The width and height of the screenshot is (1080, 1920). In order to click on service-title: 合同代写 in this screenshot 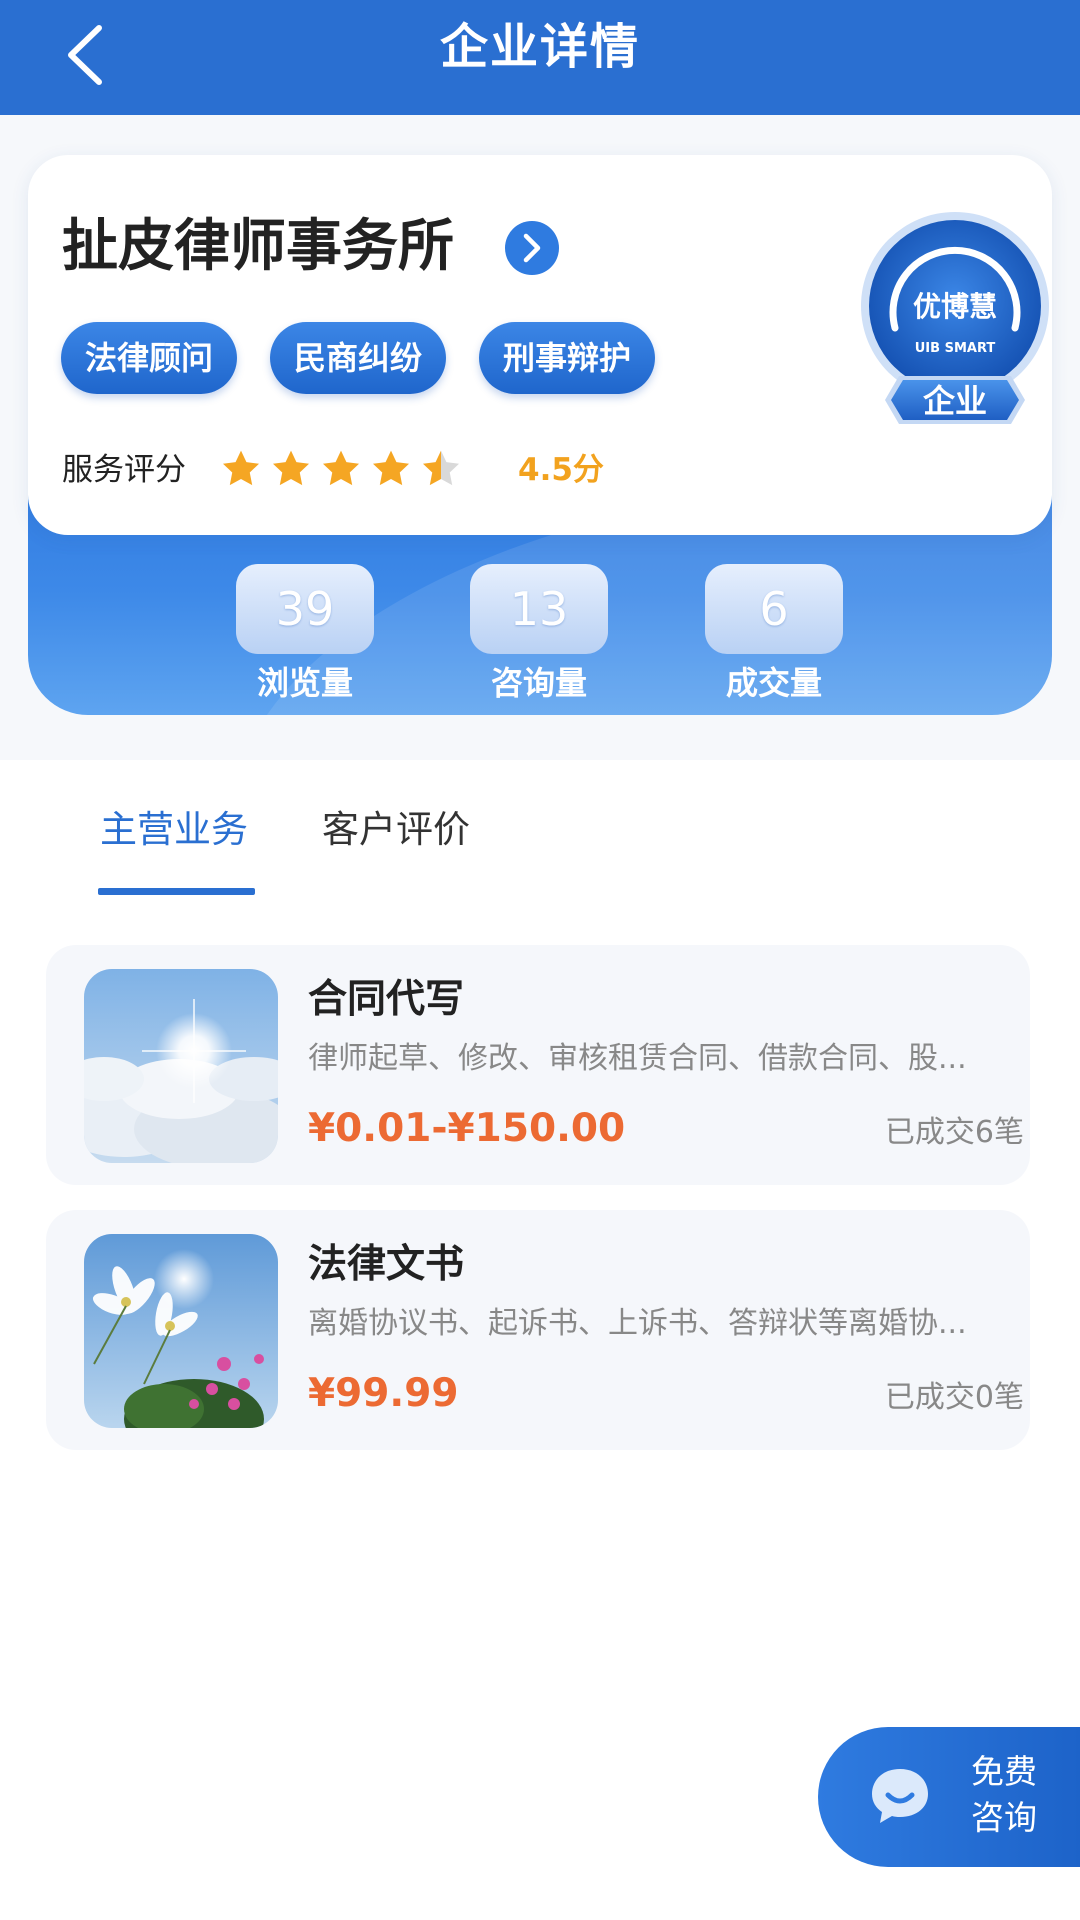, I will do `click(386, 999)`.